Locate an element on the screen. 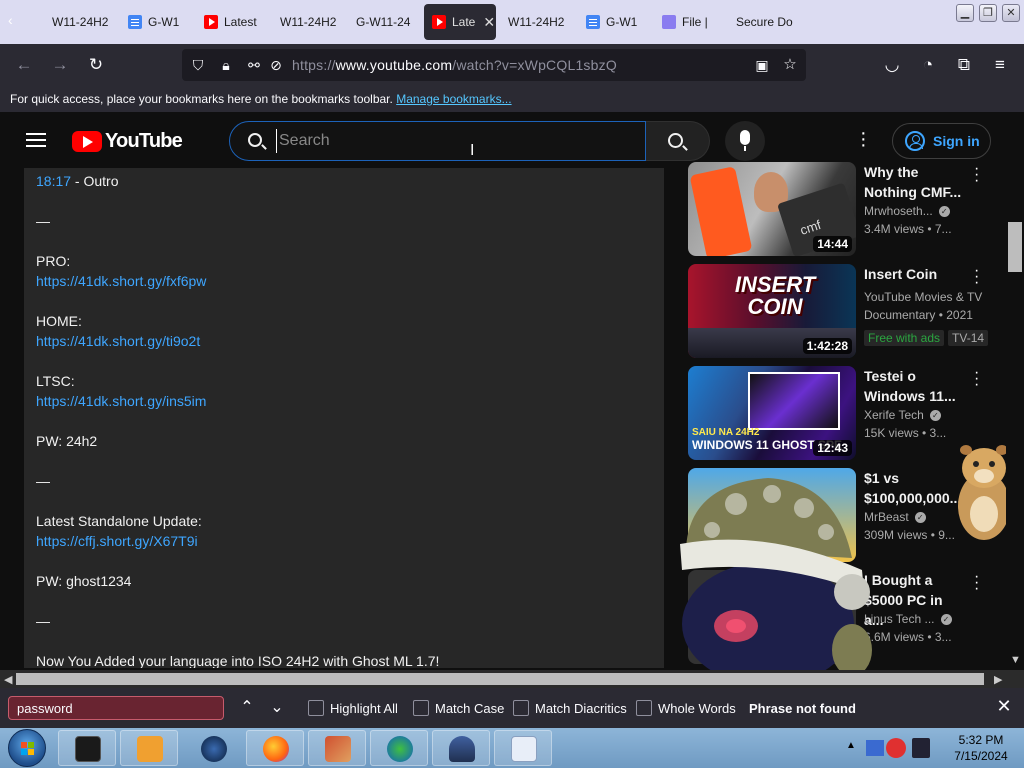  taskbar: ▲ 5:32 PM 7/15/2024 is located at coordinates (512, 748).